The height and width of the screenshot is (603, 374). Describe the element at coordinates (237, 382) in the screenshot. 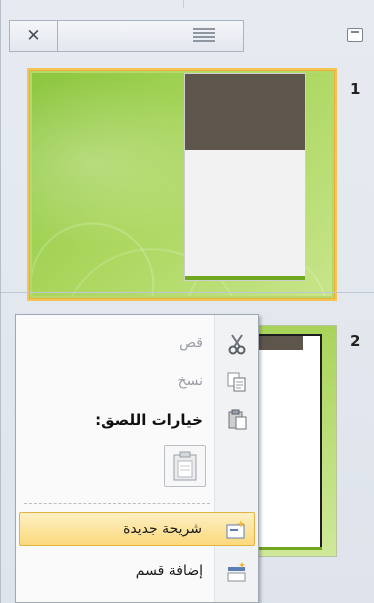

I see `copy-icon` at that location.